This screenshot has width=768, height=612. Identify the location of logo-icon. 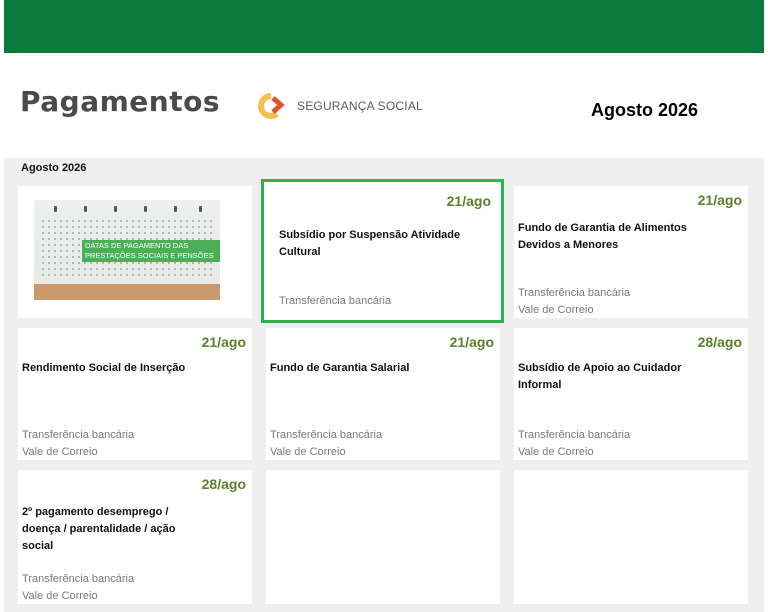
(271, 106).